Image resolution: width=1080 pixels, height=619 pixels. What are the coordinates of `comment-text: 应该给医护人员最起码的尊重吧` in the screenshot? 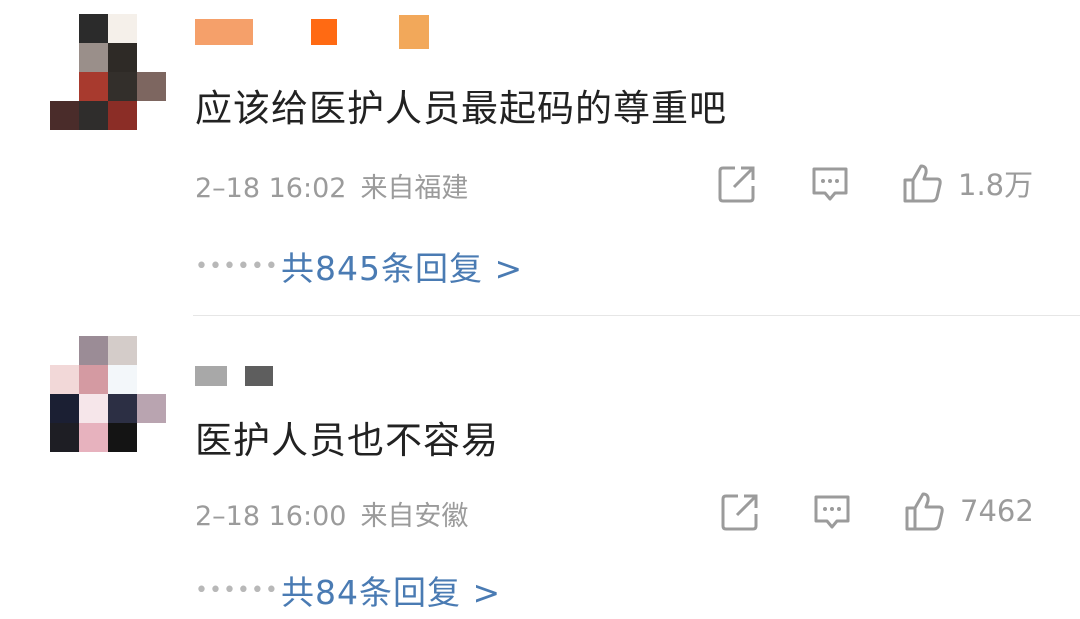 It's located at (461, 108).